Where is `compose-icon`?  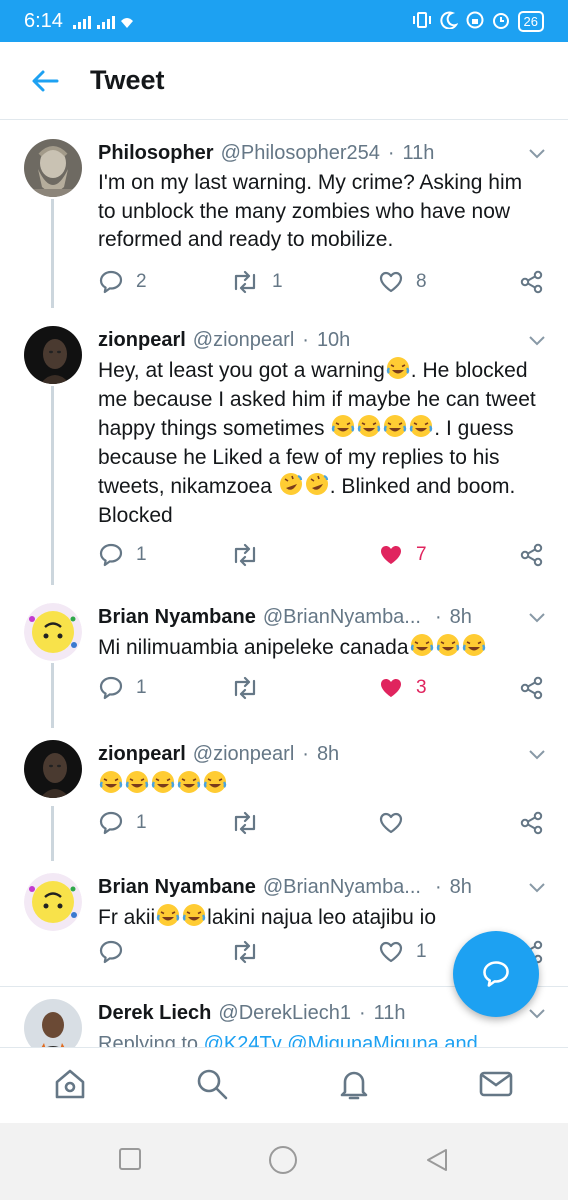 compose-icon is located at coordinates (496, 974).